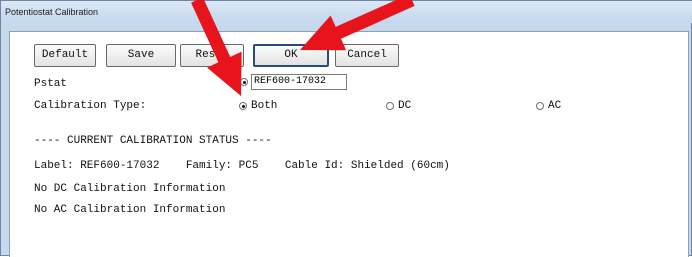  I want to click on arrow-to-ok-button, so click(357, 25).